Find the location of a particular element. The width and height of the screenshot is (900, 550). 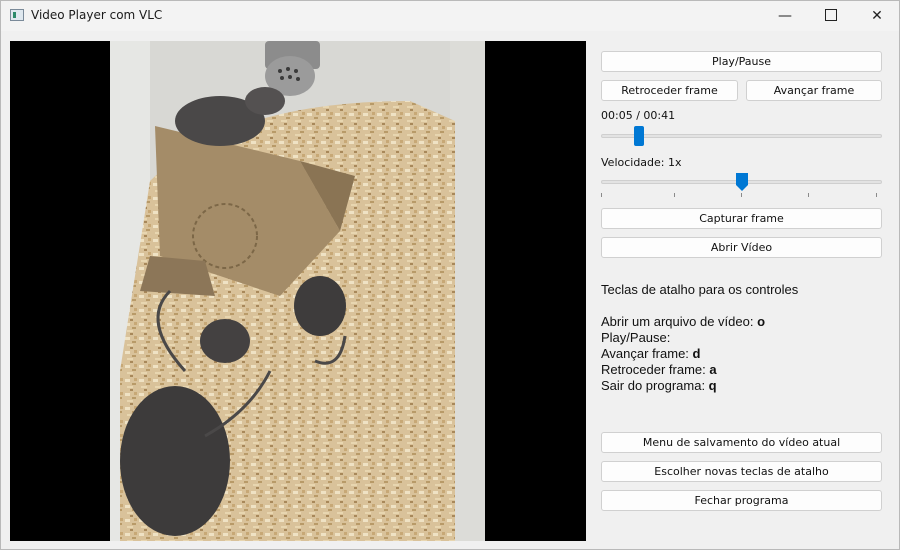

close-icon: ✕ is located at coordinates (877, 16).